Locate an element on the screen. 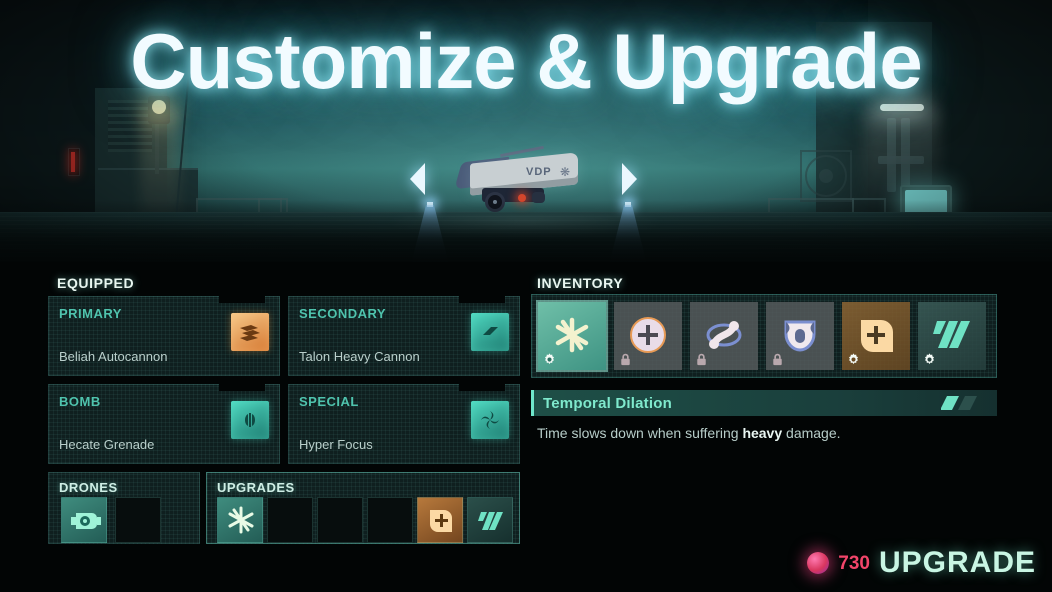  autocannon-icon is located at coordinates (250, 332).